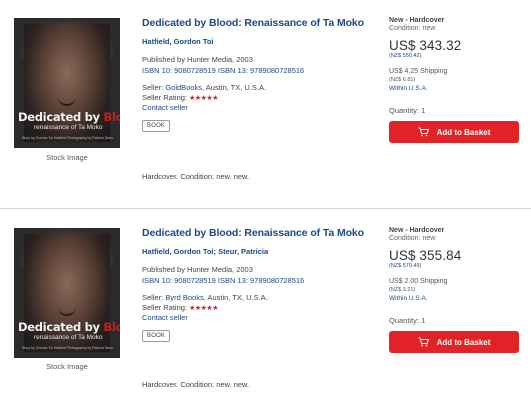 The height and width of the screenshot is (400, 531). What do you see at coordinates (183, 87) in the screenshot?
I see `seller-name-link: GoldBooks` at bounding box center [183, 87].